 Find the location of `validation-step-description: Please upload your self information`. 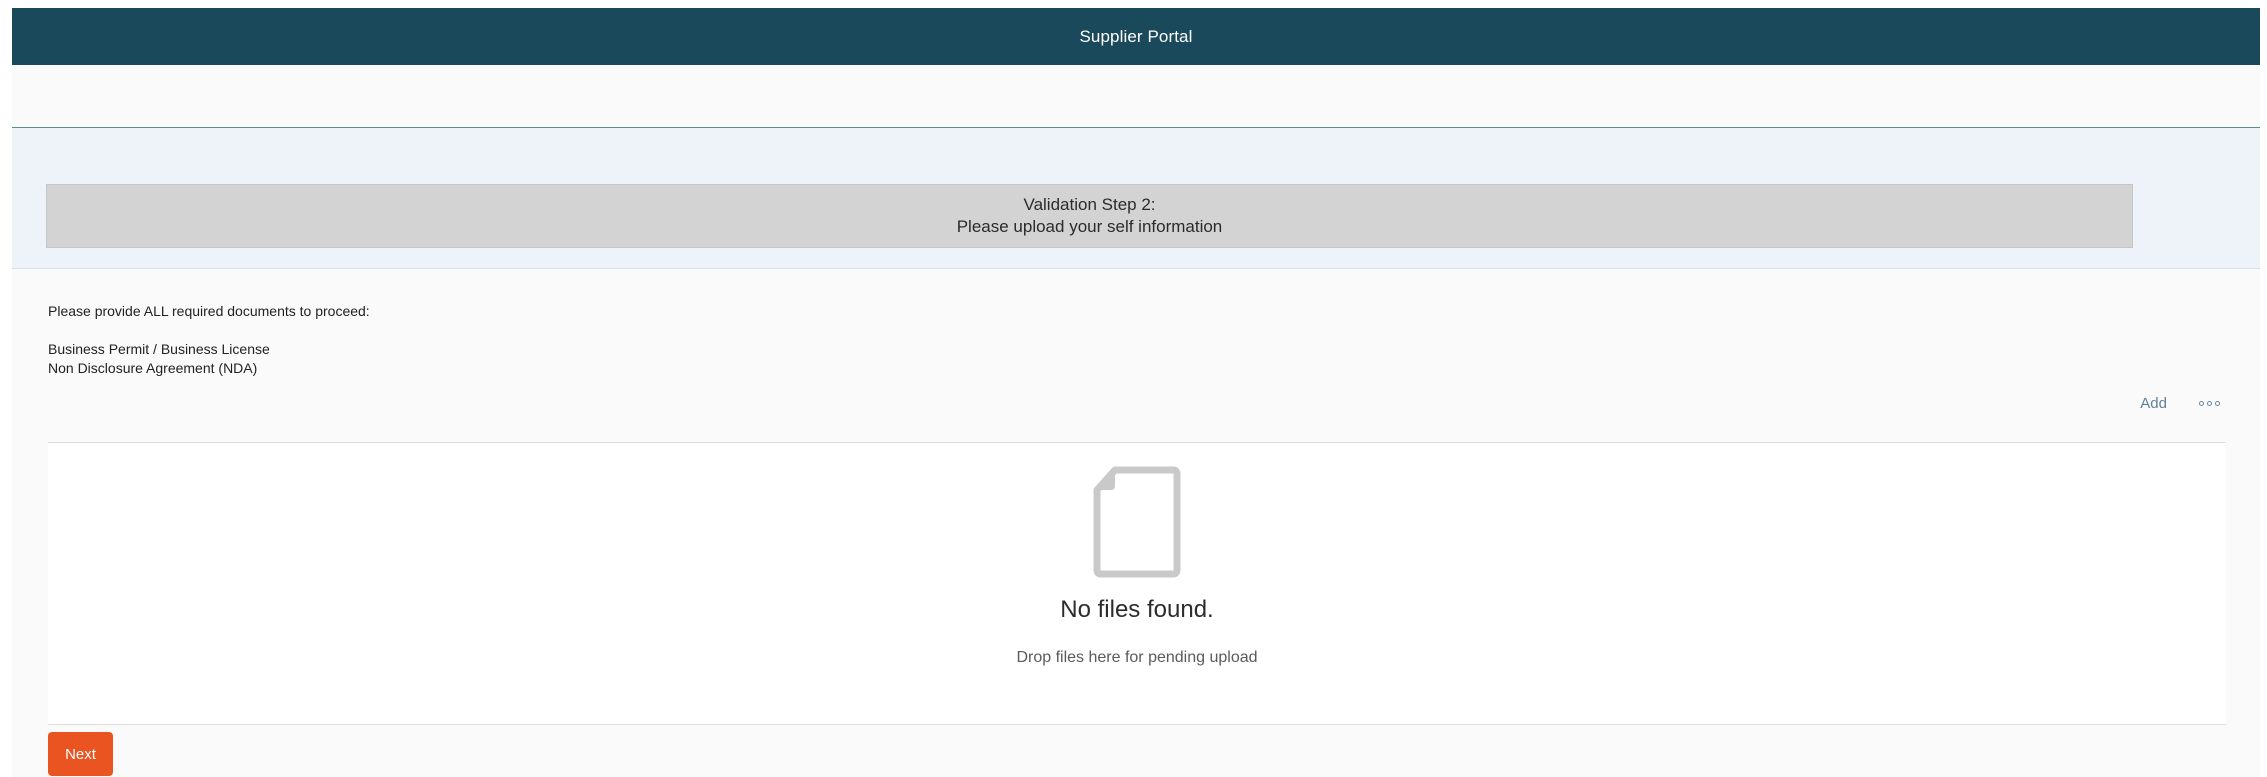

validation-step-description: Please upload your self information is located at coordinates (1089, 226).